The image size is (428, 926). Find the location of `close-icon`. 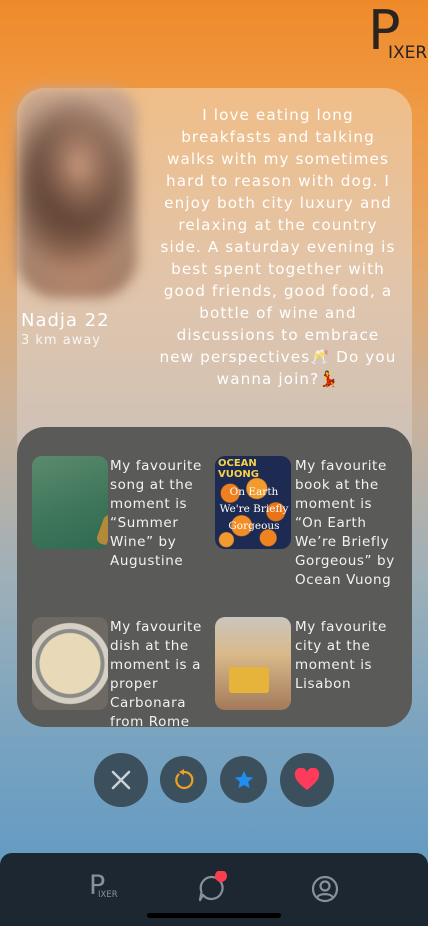

close-icon is located at coordinates (121, 780).